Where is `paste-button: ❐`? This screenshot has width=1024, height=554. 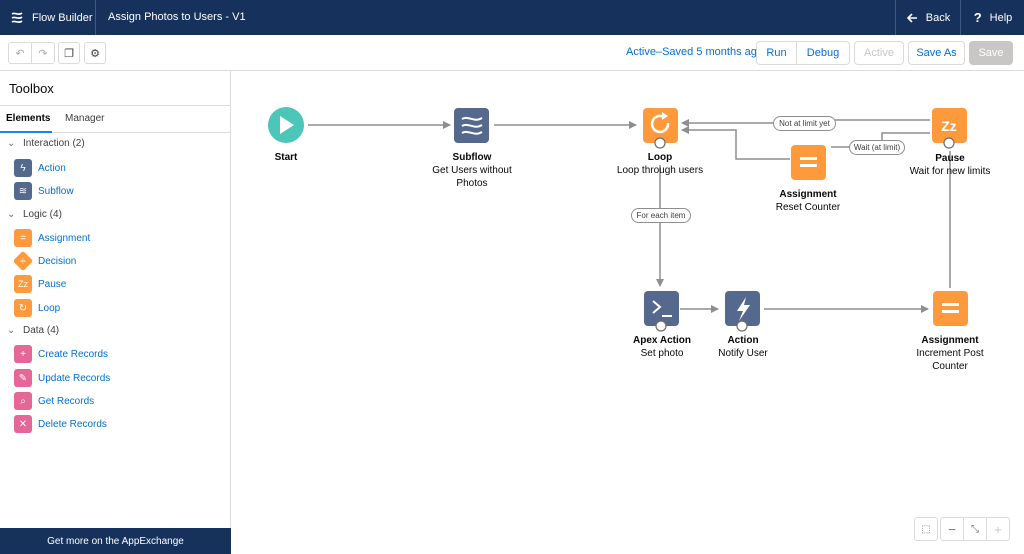
paste-button: ❐ is located at coordinates (69, 53).